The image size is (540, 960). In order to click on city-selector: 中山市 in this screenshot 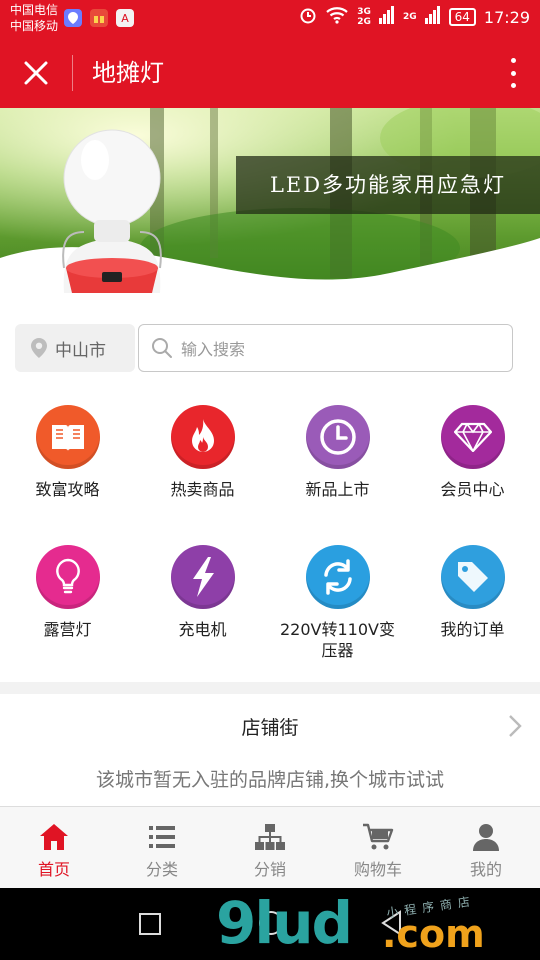, I will do `click(75, 348)`.